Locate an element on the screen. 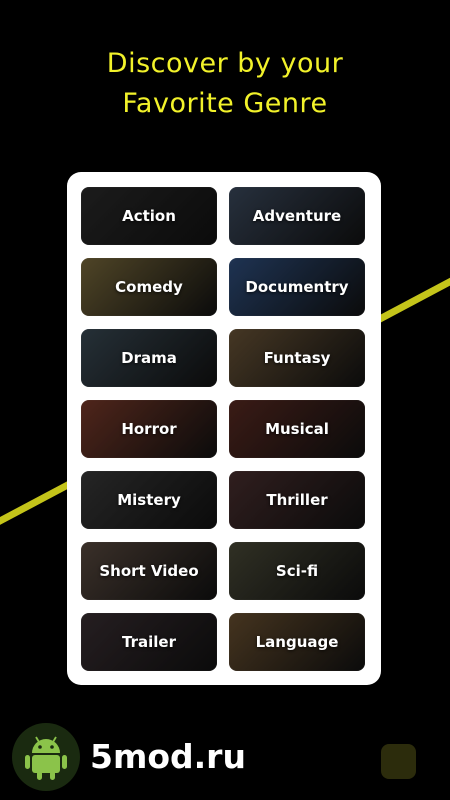  genre-tile-sci-fi: Sci-fi is located at coordinates (297, 571).